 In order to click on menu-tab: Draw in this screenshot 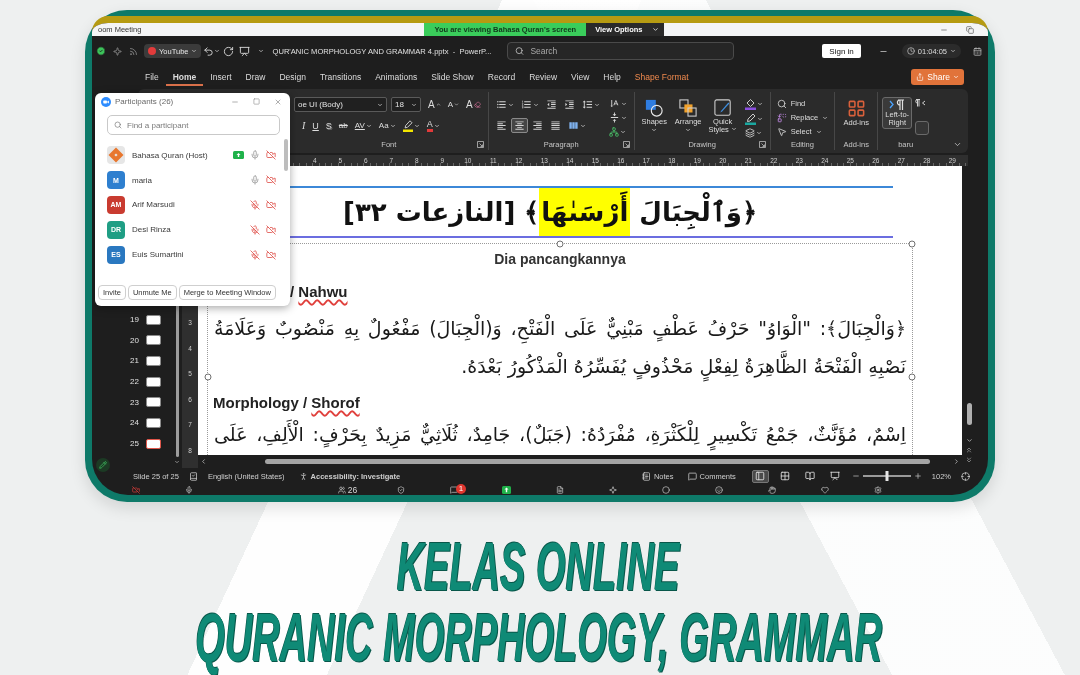, I will do `click(255, 77)`.